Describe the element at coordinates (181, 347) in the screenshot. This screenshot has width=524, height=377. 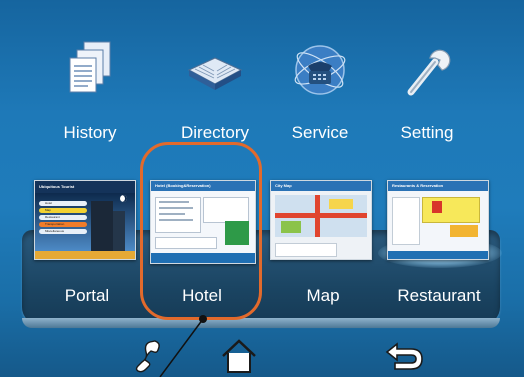
I see `callout-pointer-line` at that location.